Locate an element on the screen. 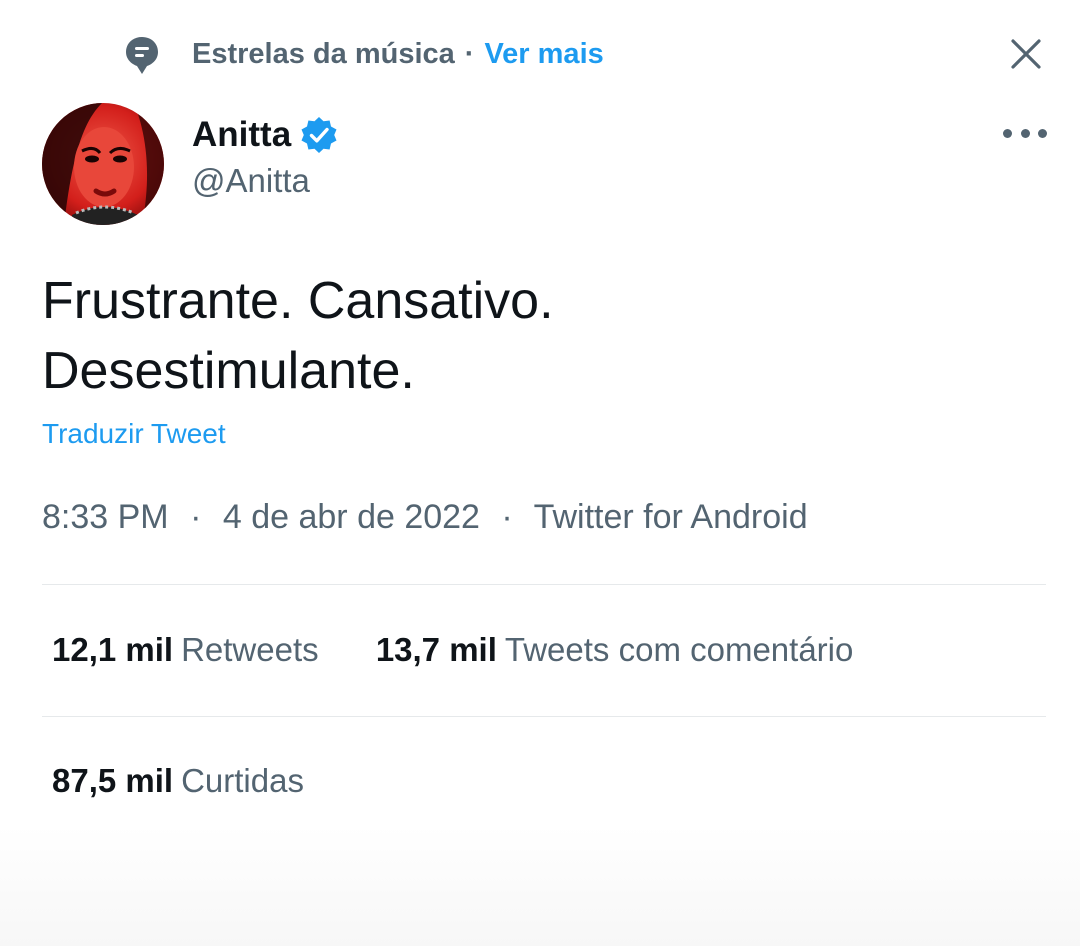  tweet-text-line: Desestimulante. is located at coordinates (228, 371).